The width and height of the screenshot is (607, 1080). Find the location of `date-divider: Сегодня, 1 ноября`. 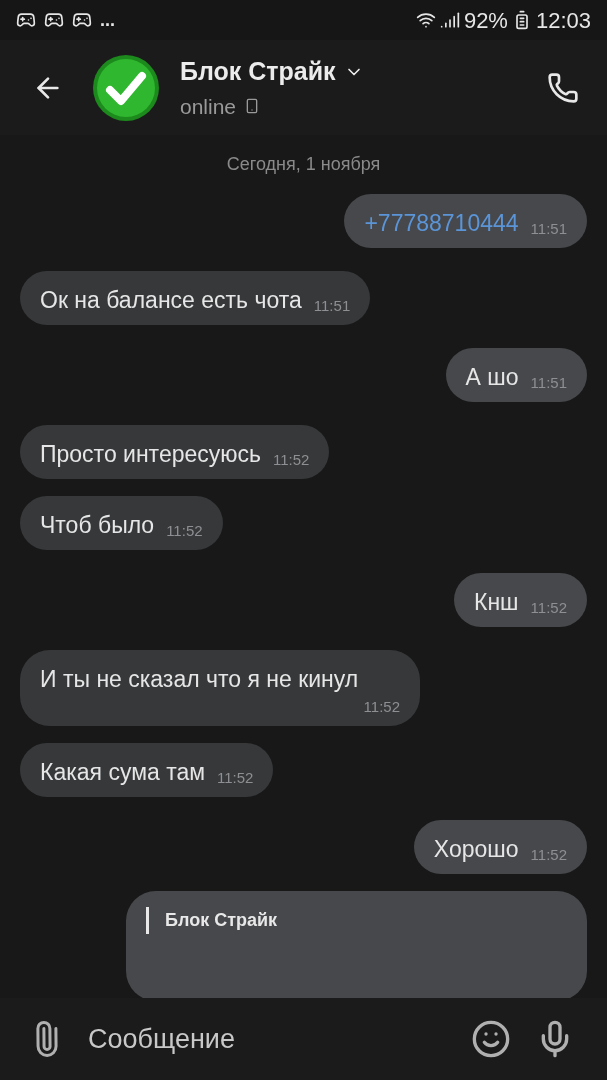

date-divider: Сегодня, 1 ноября is located at coordinates (303, 164).